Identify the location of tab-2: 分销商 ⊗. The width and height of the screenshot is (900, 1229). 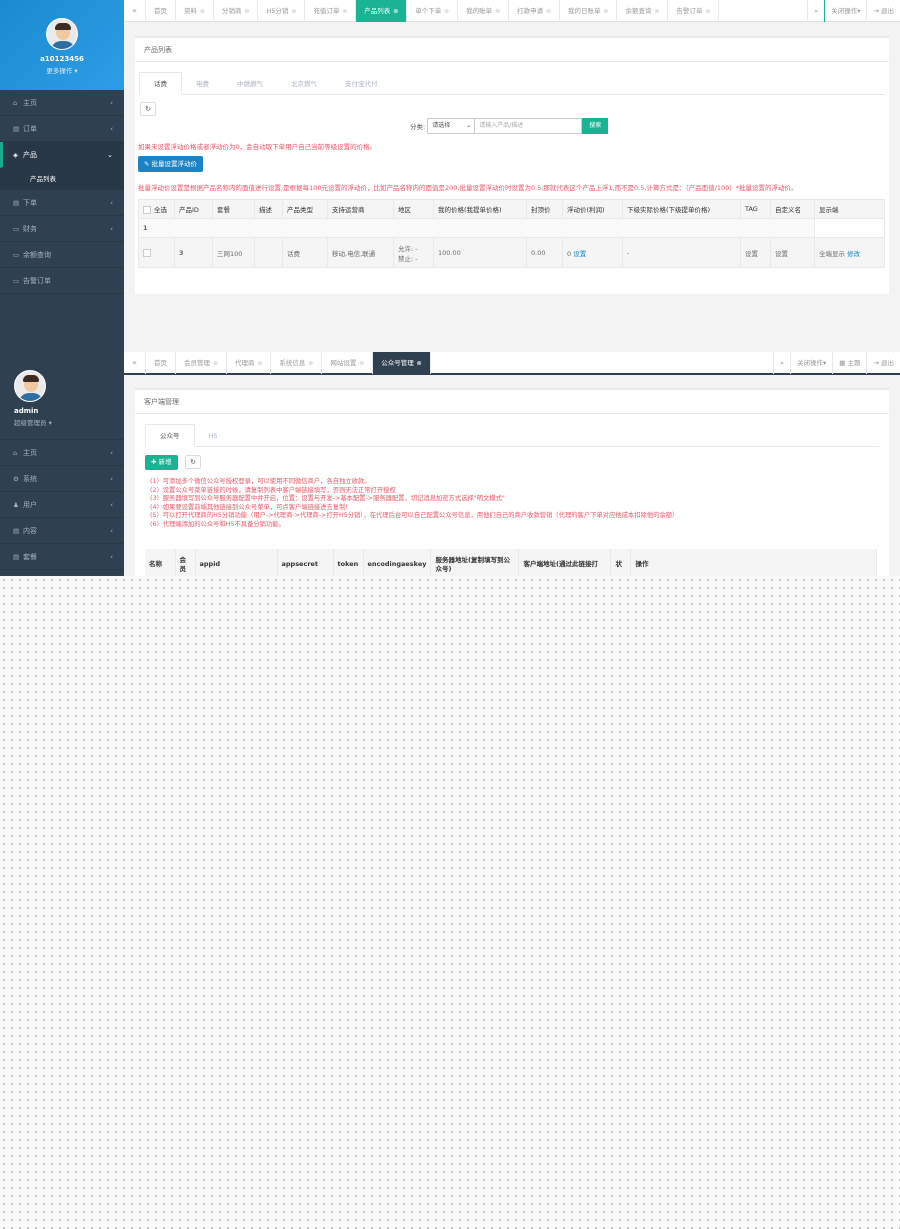
(236, 11).